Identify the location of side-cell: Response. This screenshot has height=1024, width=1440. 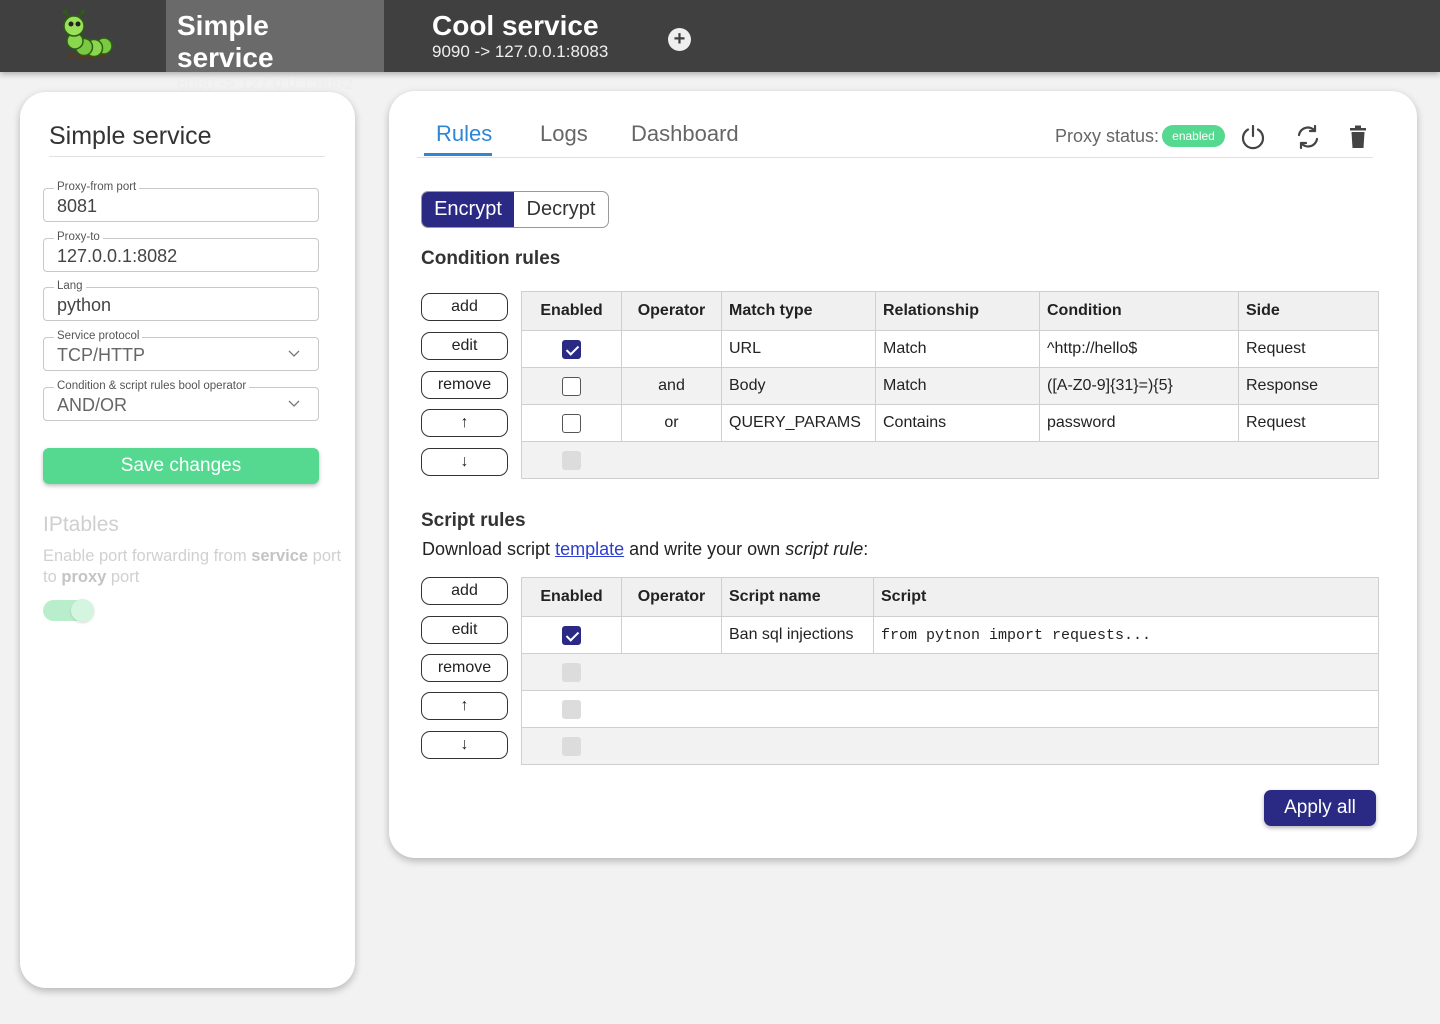
(1308, 386).